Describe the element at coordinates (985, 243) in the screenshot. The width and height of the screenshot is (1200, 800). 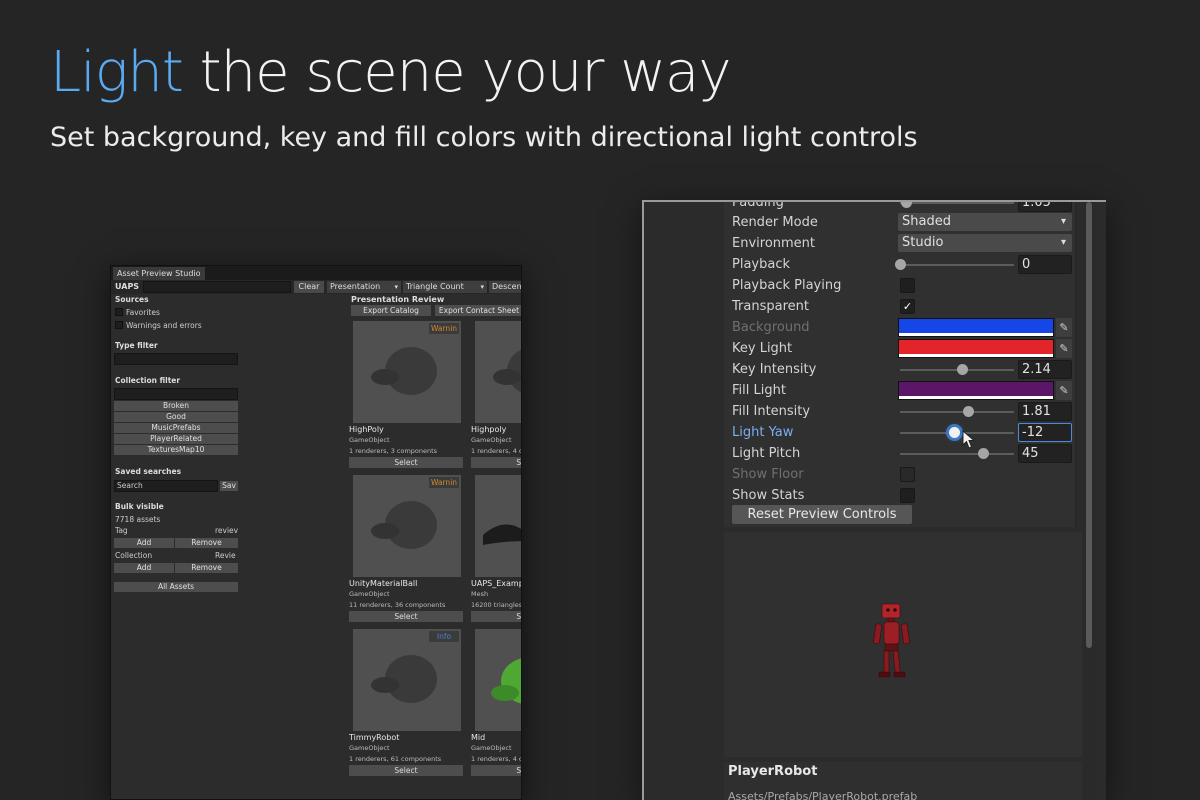
I see `environment-dropdown: Studio ▾` at that location.